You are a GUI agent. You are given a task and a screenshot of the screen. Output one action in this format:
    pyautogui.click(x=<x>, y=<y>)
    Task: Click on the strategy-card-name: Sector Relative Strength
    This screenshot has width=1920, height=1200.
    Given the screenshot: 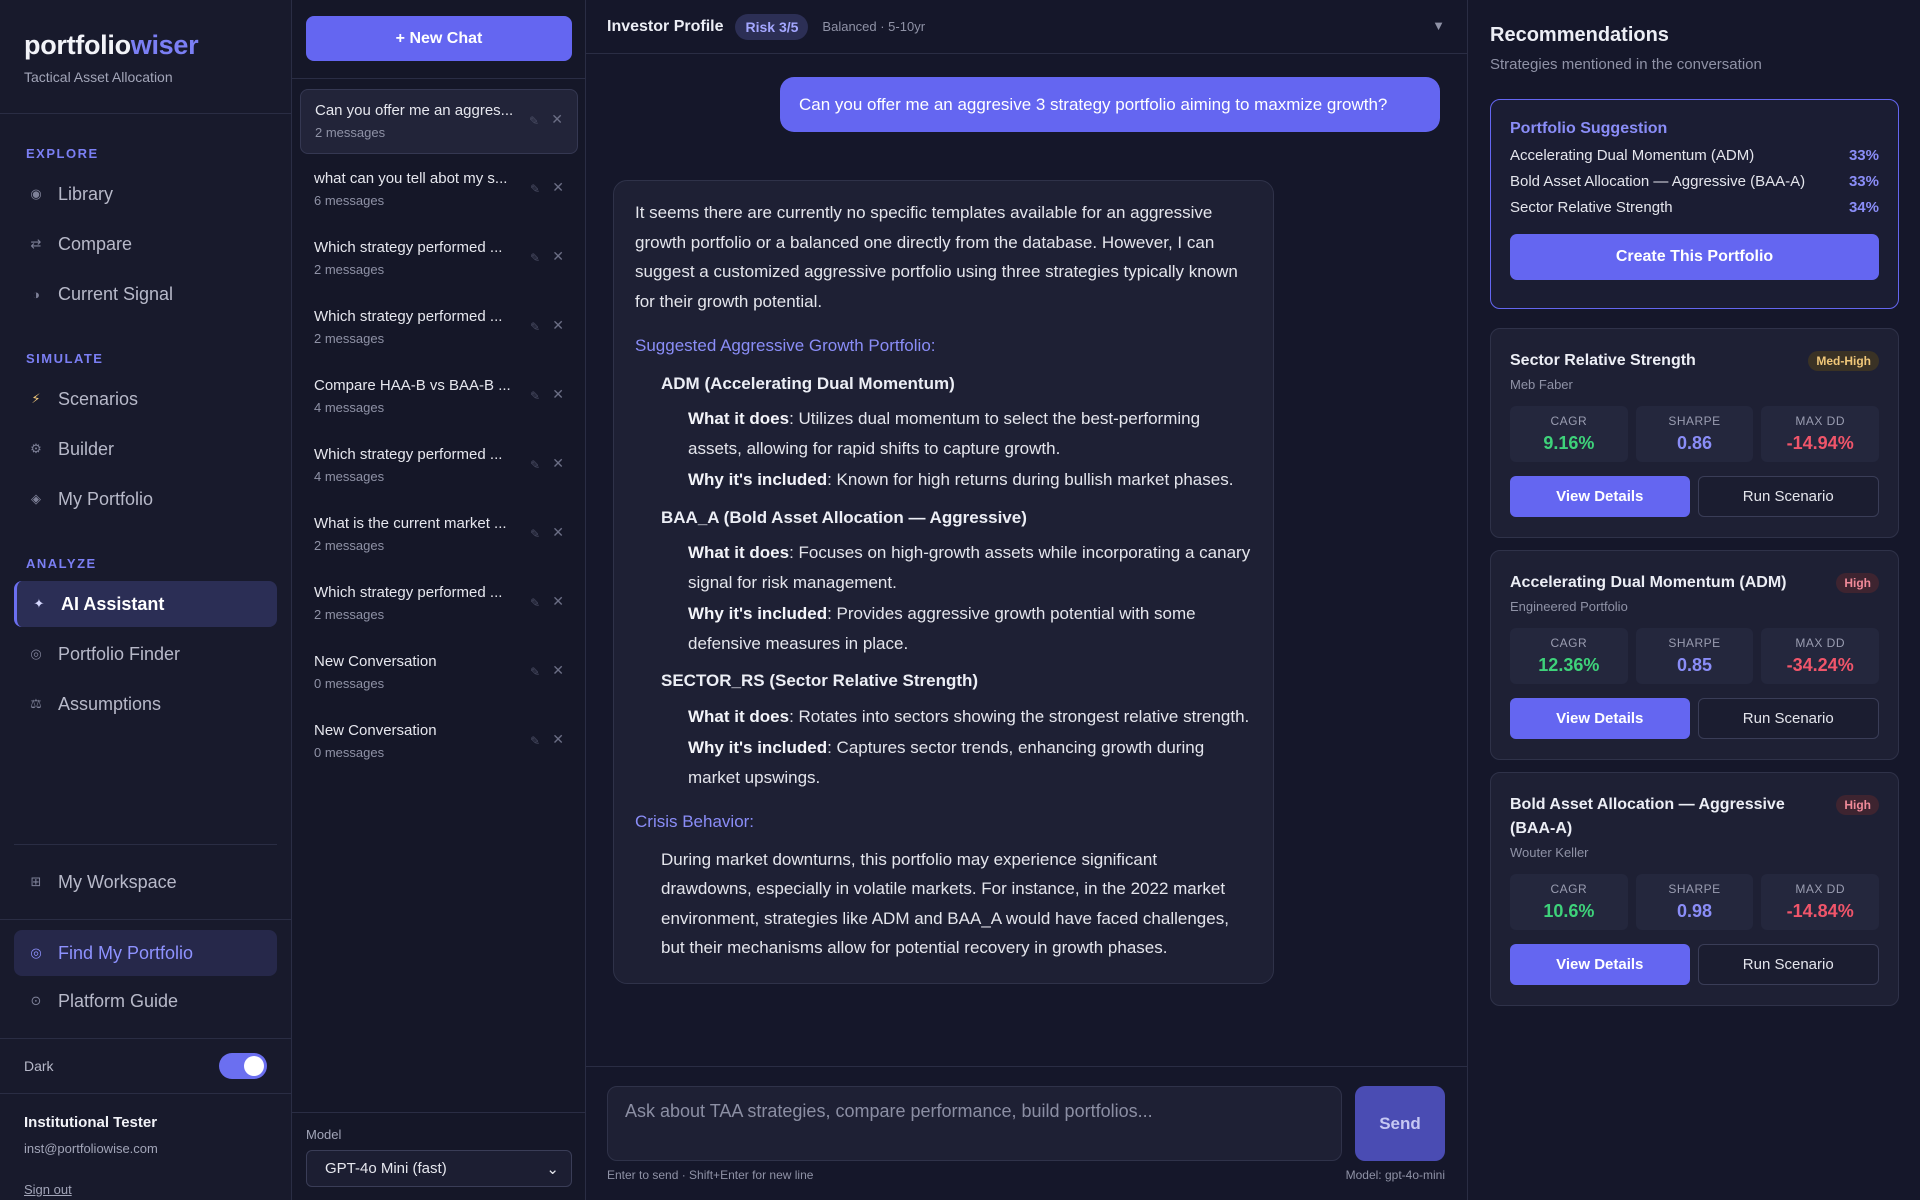 What is the action you would take?
    pyautogui.click(x=1659, y=361)
    